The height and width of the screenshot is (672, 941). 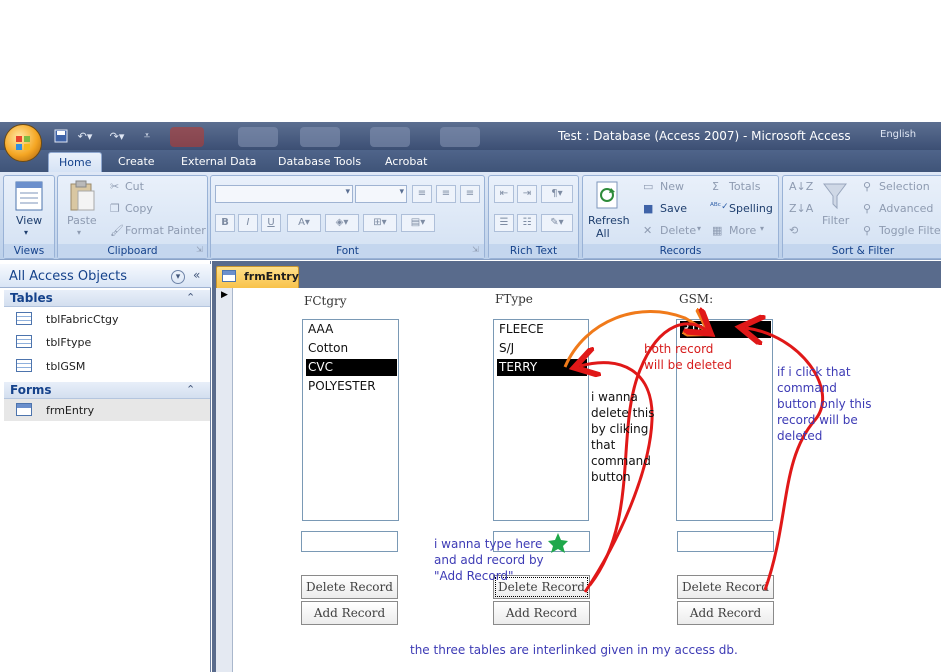 I want to click on list-item-selected: 310, so click(x=725, y=329).